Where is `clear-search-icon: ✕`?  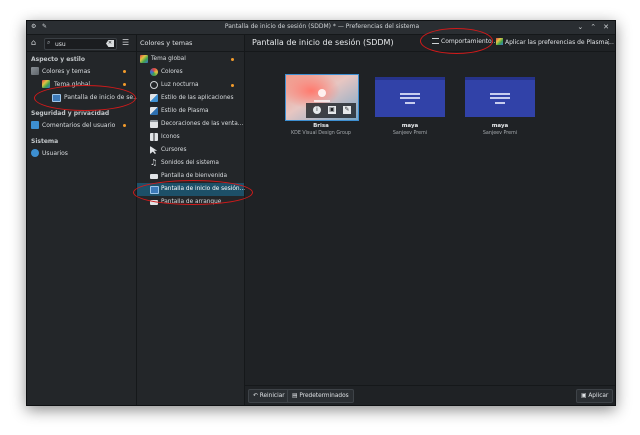 clear-search-icon: ✕ is located at coordinates (110, 43).